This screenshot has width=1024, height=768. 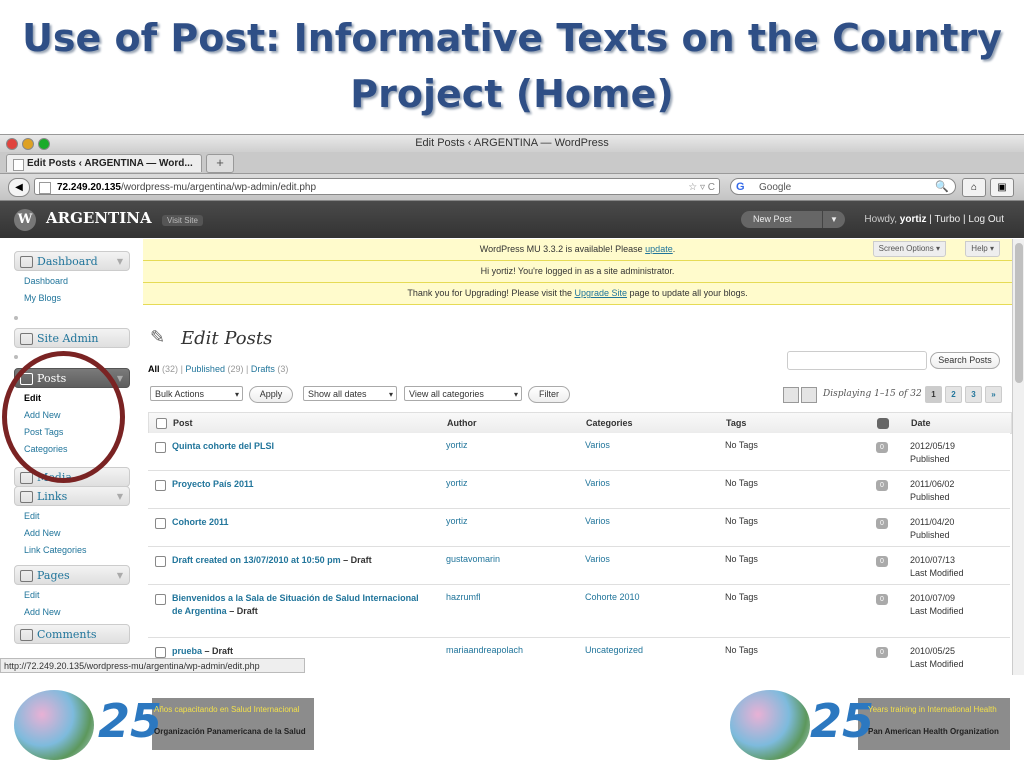 I want to click on category-link: Uncategorized, so click(x=614, y=650).